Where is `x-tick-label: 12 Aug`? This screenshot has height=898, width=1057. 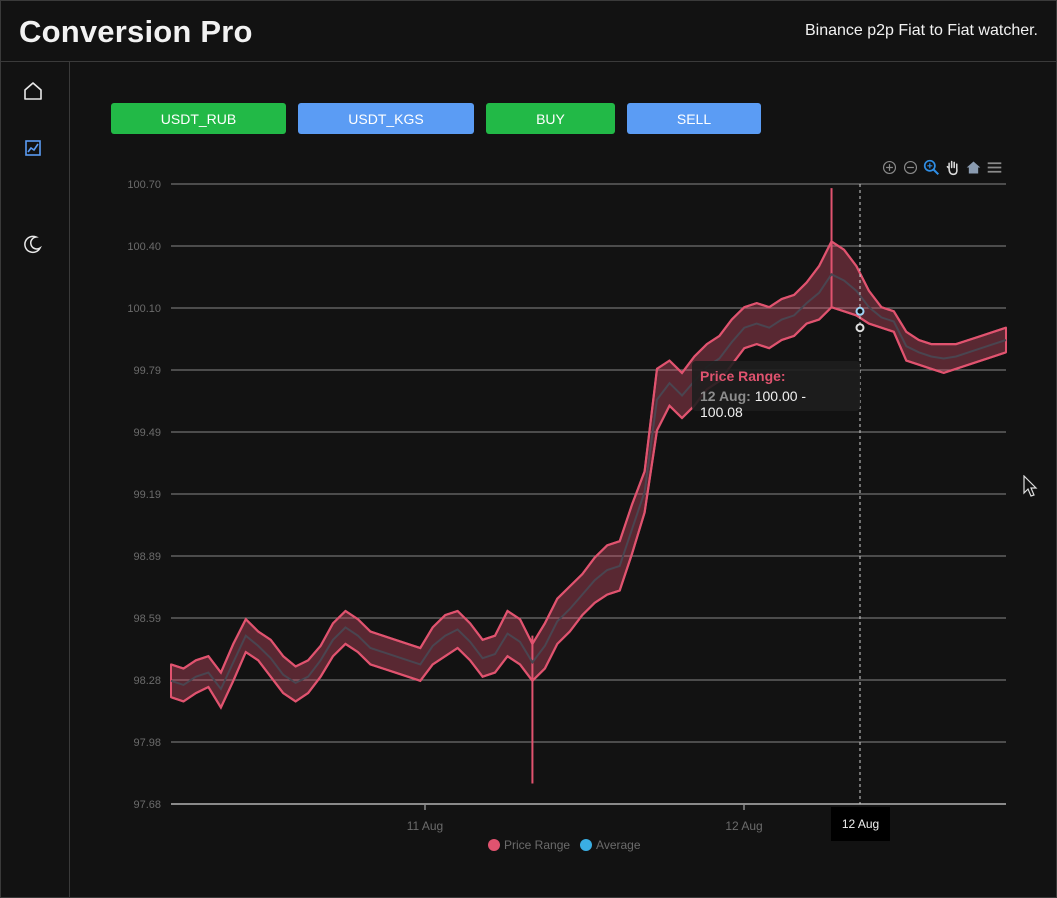 x-tick-label: 12 Aug is located at coordinates (743, 826).